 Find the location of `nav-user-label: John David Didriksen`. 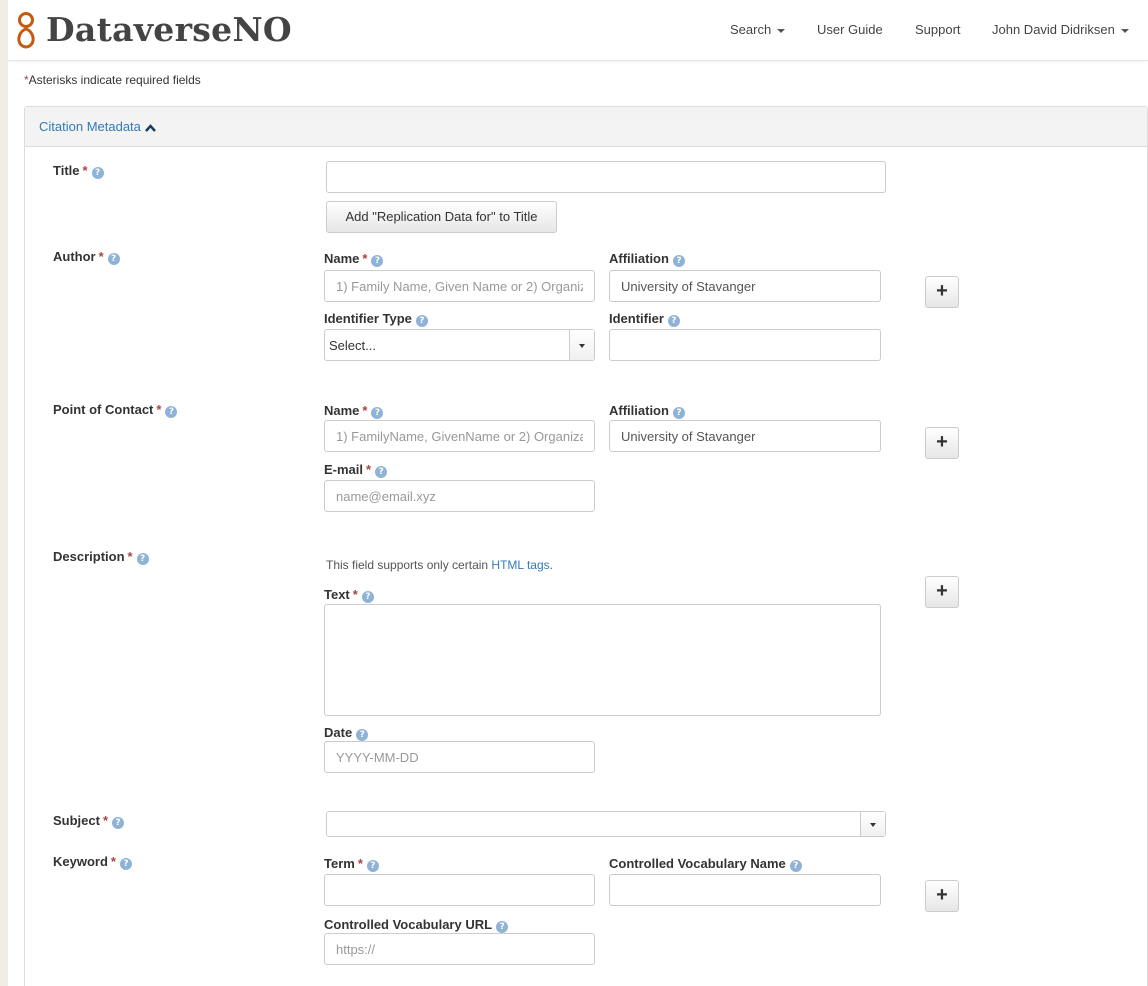

nav-user-label: John David Didriksen is located at coordinates (1053, 29).